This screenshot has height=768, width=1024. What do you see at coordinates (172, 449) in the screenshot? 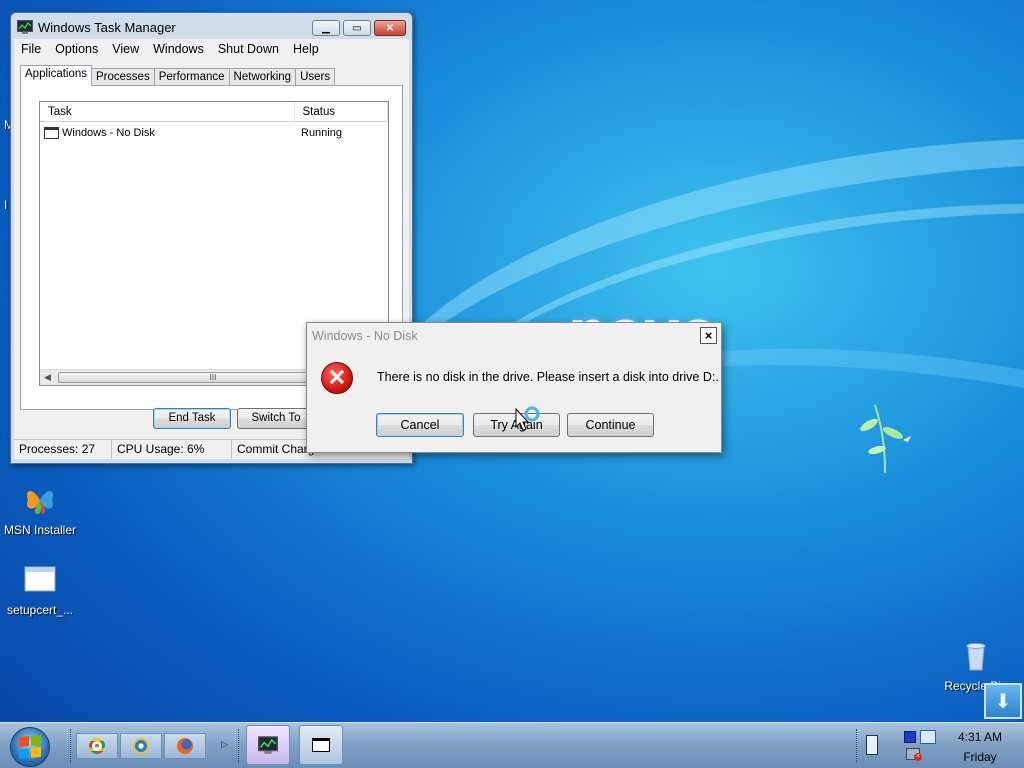
I see `status-cpu-usage: CPU Usage: 6%` at bounding box center [172, 449].